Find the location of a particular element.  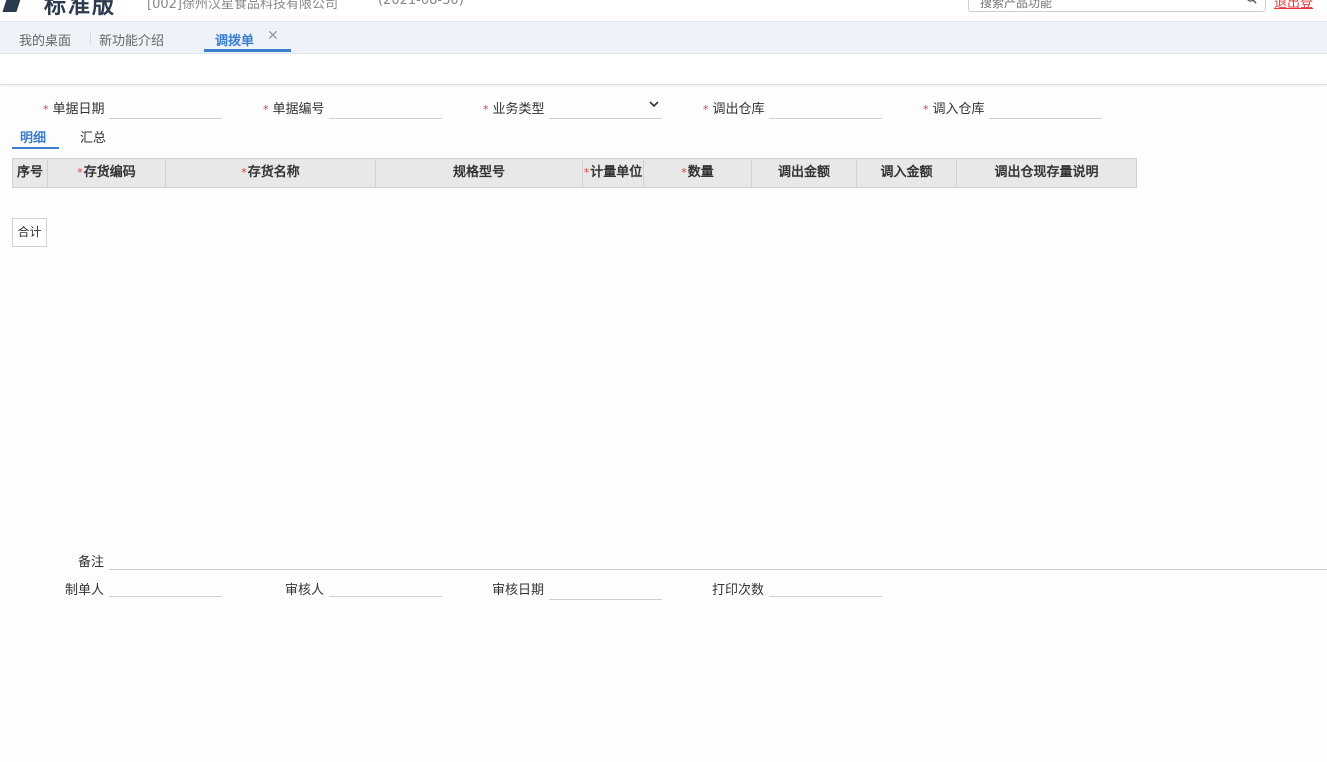

column-header: *存货名称 is located at coordinates (271, 173).